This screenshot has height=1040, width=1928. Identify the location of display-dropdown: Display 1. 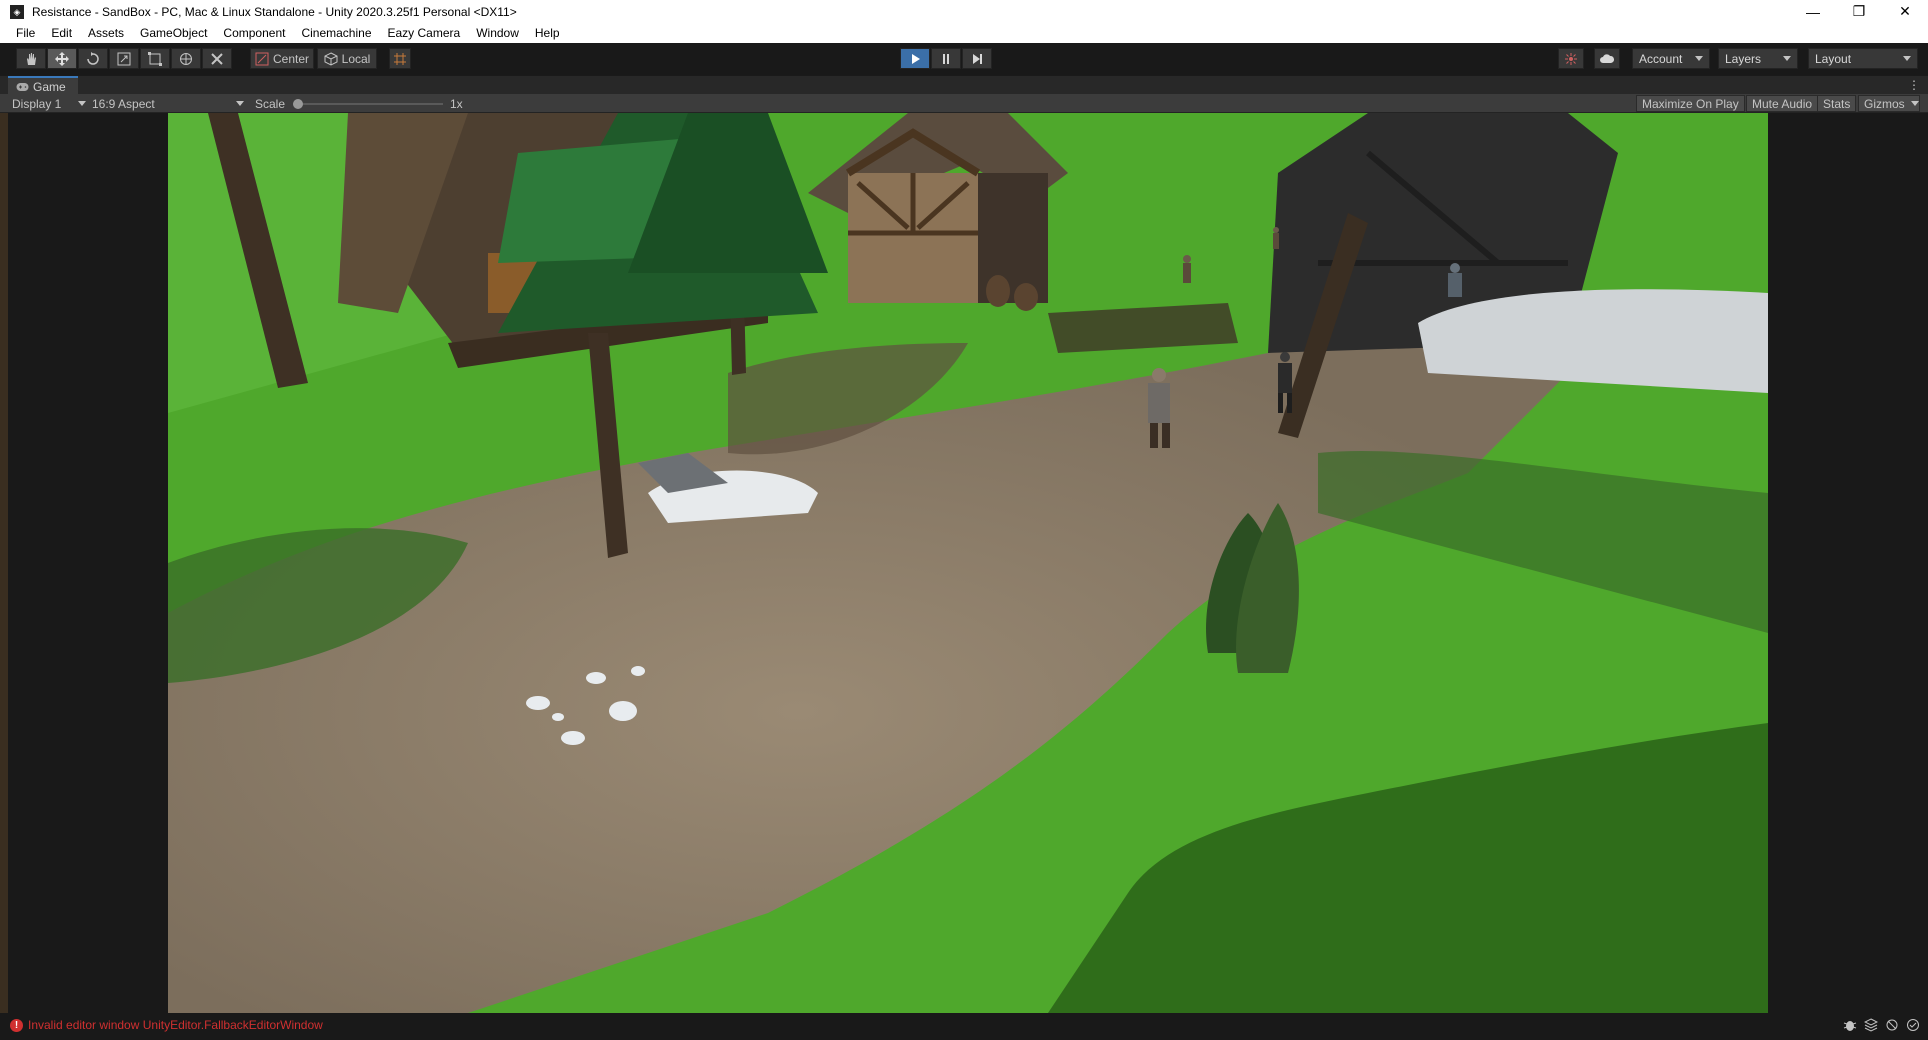
(49, 103).